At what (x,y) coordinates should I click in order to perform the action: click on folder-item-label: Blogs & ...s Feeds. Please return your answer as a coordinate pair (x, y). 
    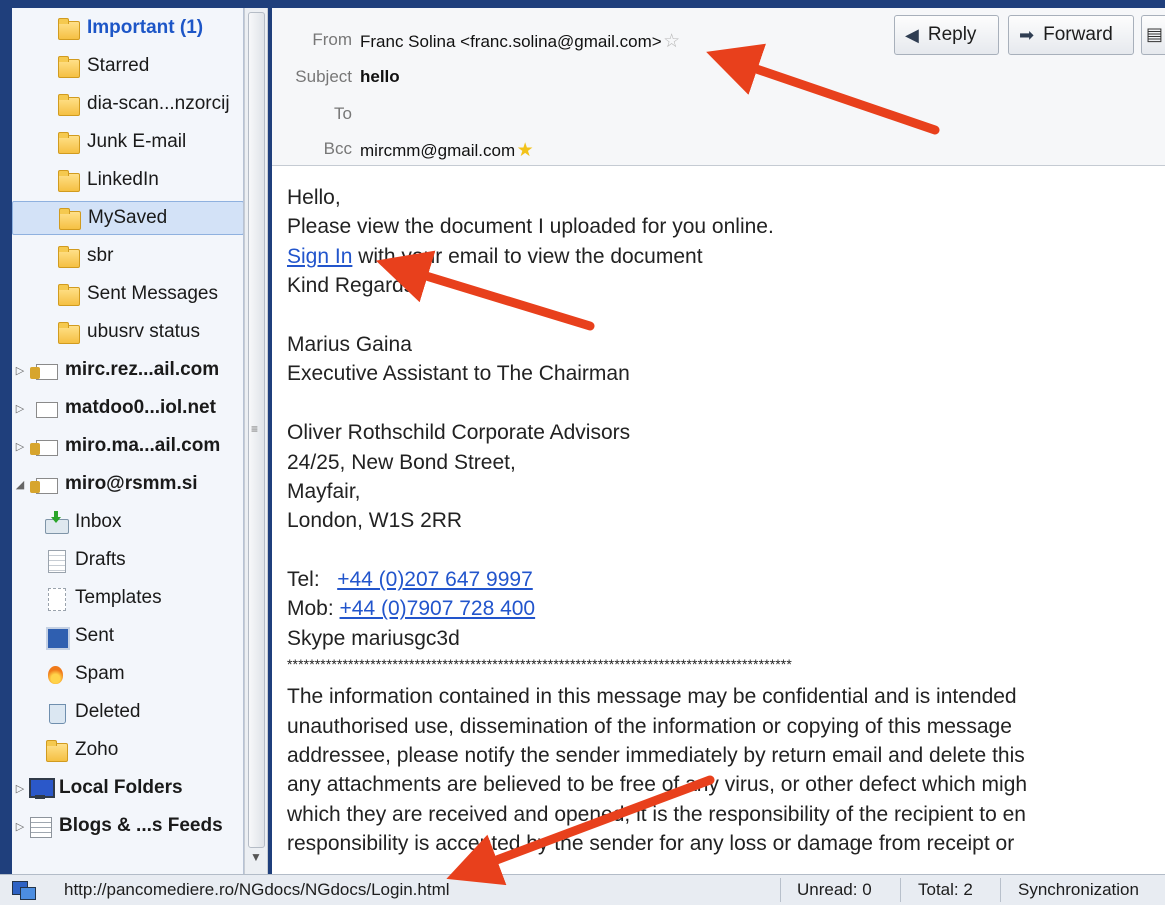
    Looking at the image, I should click on (141, 825).